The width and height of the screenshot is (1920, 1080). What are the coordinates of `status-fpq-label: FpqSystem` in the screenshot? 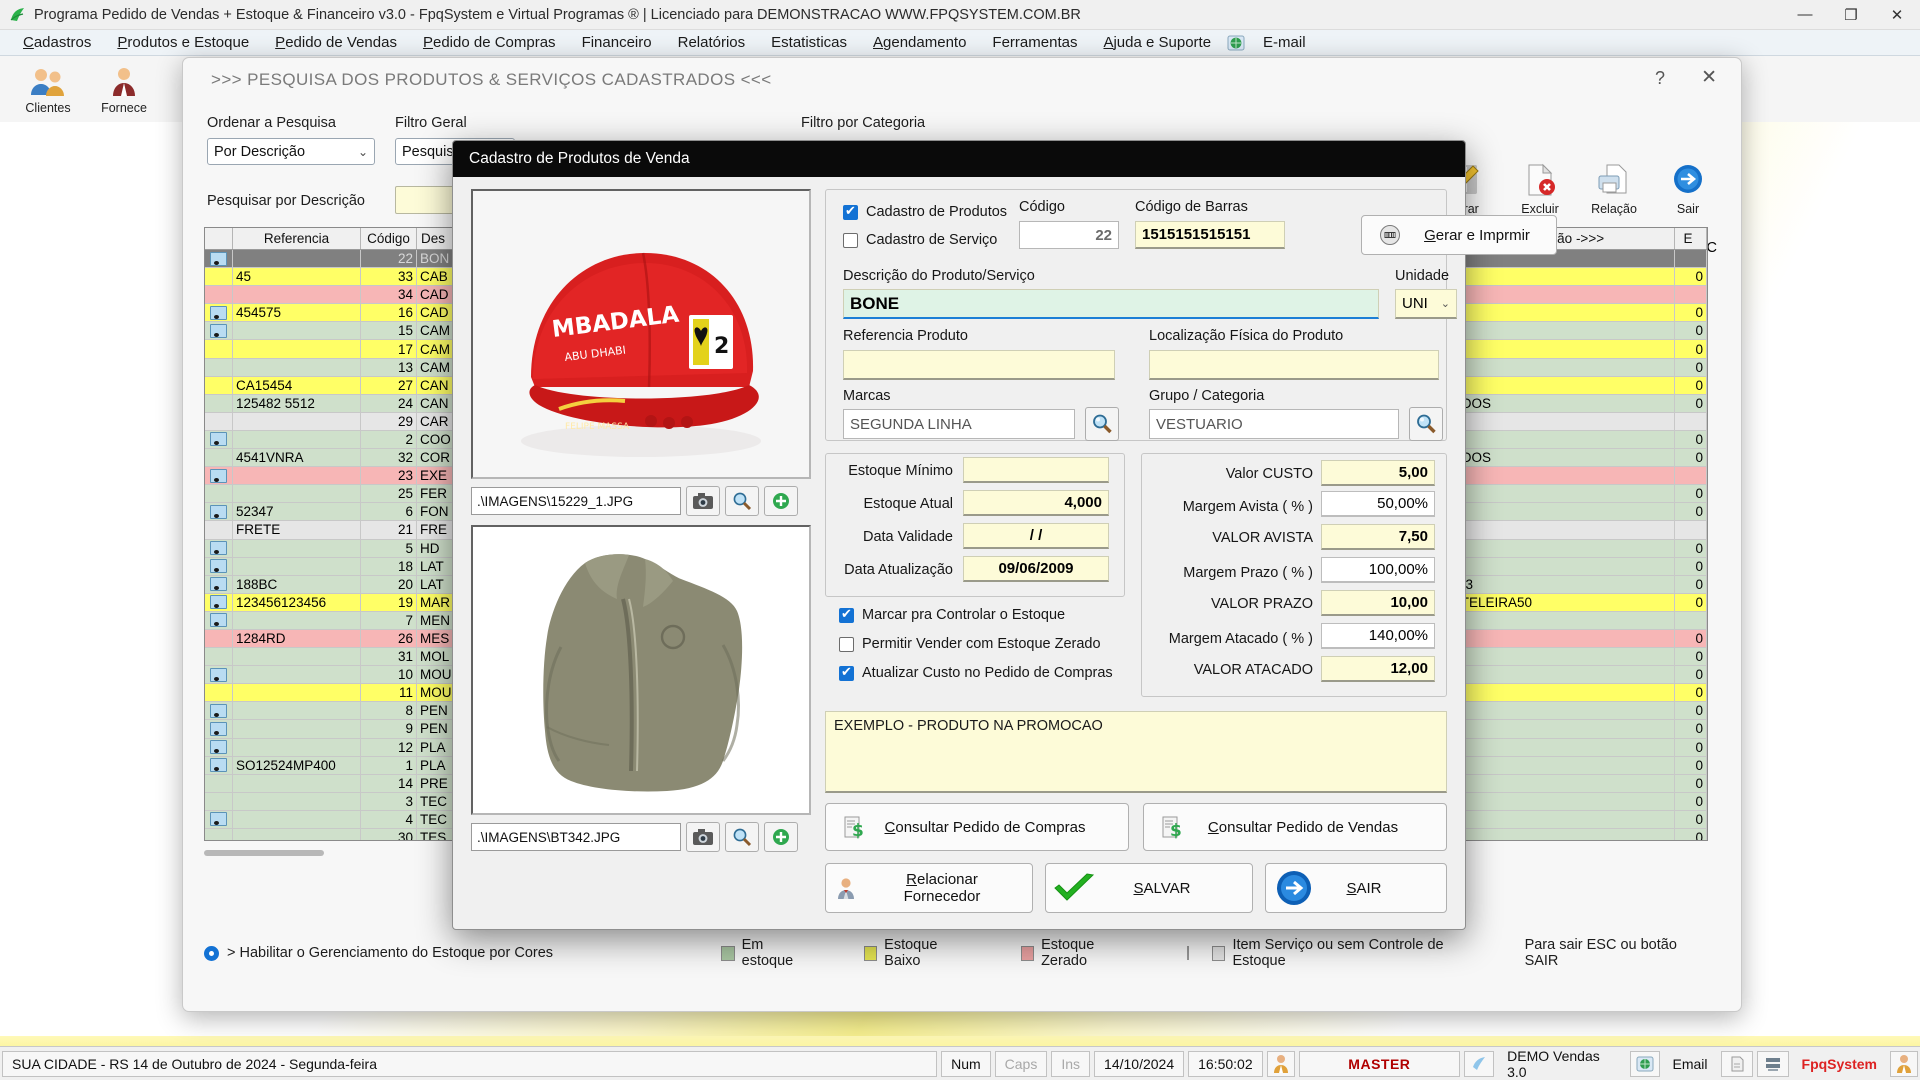 It's located at (1839, 1064).